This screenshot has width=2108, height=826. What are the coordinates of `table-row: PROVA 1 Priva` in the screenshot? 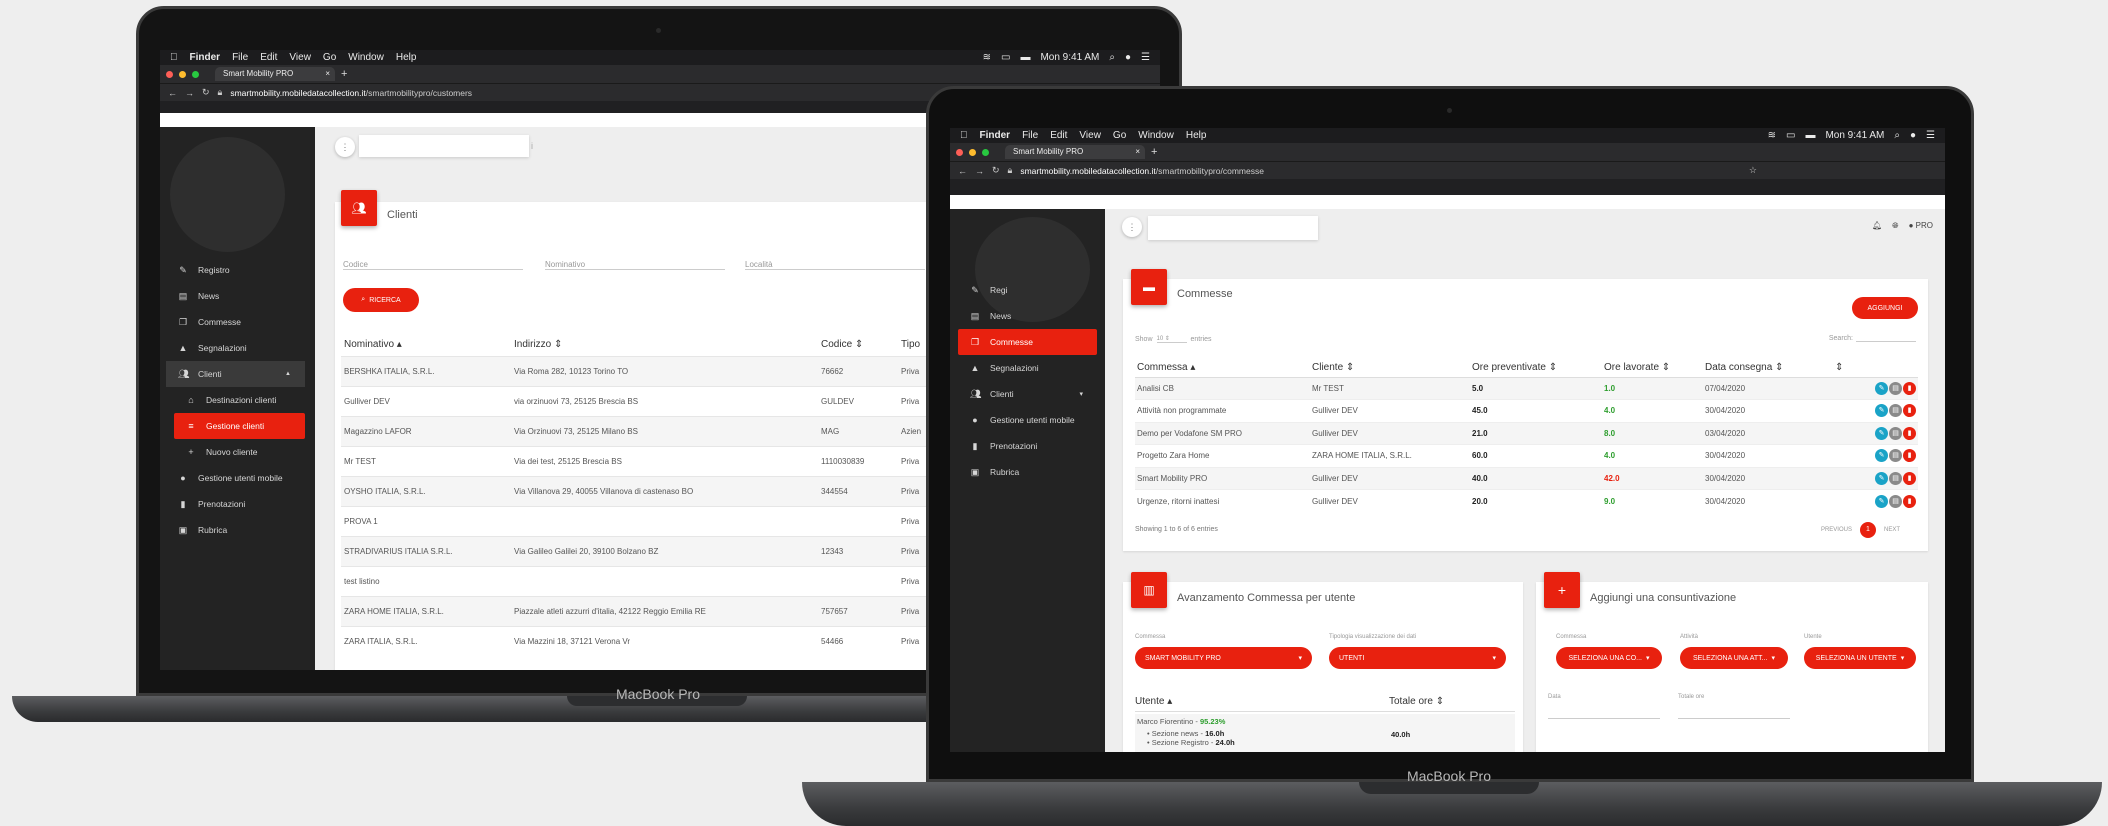 It's located at (646, 520).